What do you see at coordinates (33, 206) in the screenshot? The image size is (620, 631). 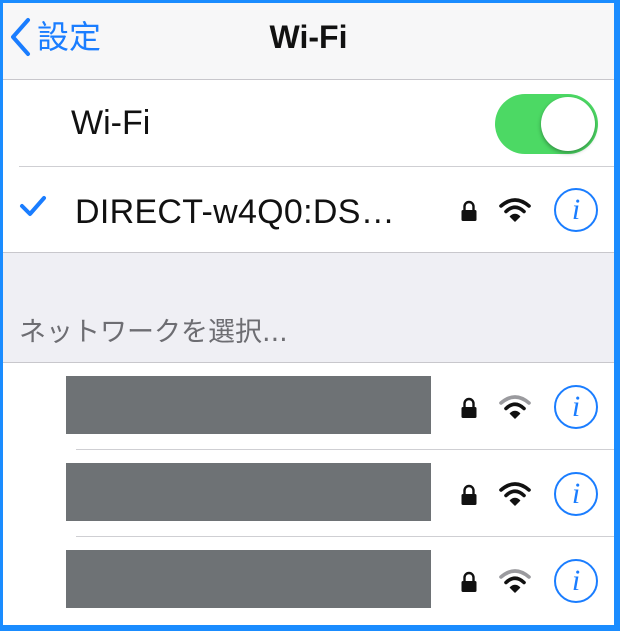 I see `checkmark-icon` at bounding box center [33, 206].